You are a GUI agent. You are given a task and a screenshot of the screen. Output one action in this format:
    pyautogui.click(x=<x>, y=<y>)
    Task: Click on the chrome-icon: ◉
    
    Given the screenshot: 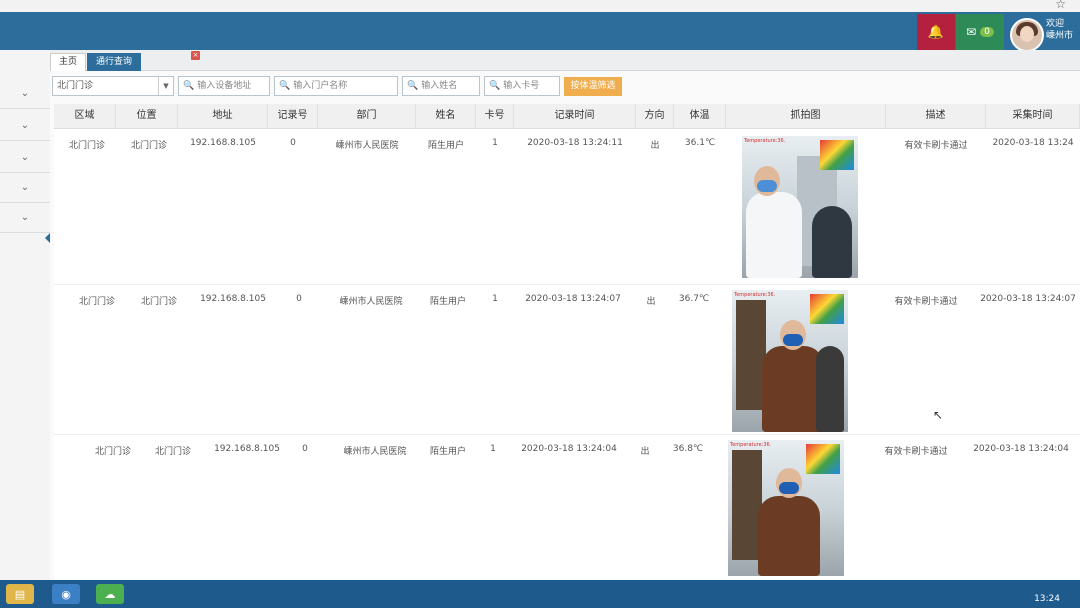 What is the action you would take?
    pyautogui.click(x=66, y=594)
    